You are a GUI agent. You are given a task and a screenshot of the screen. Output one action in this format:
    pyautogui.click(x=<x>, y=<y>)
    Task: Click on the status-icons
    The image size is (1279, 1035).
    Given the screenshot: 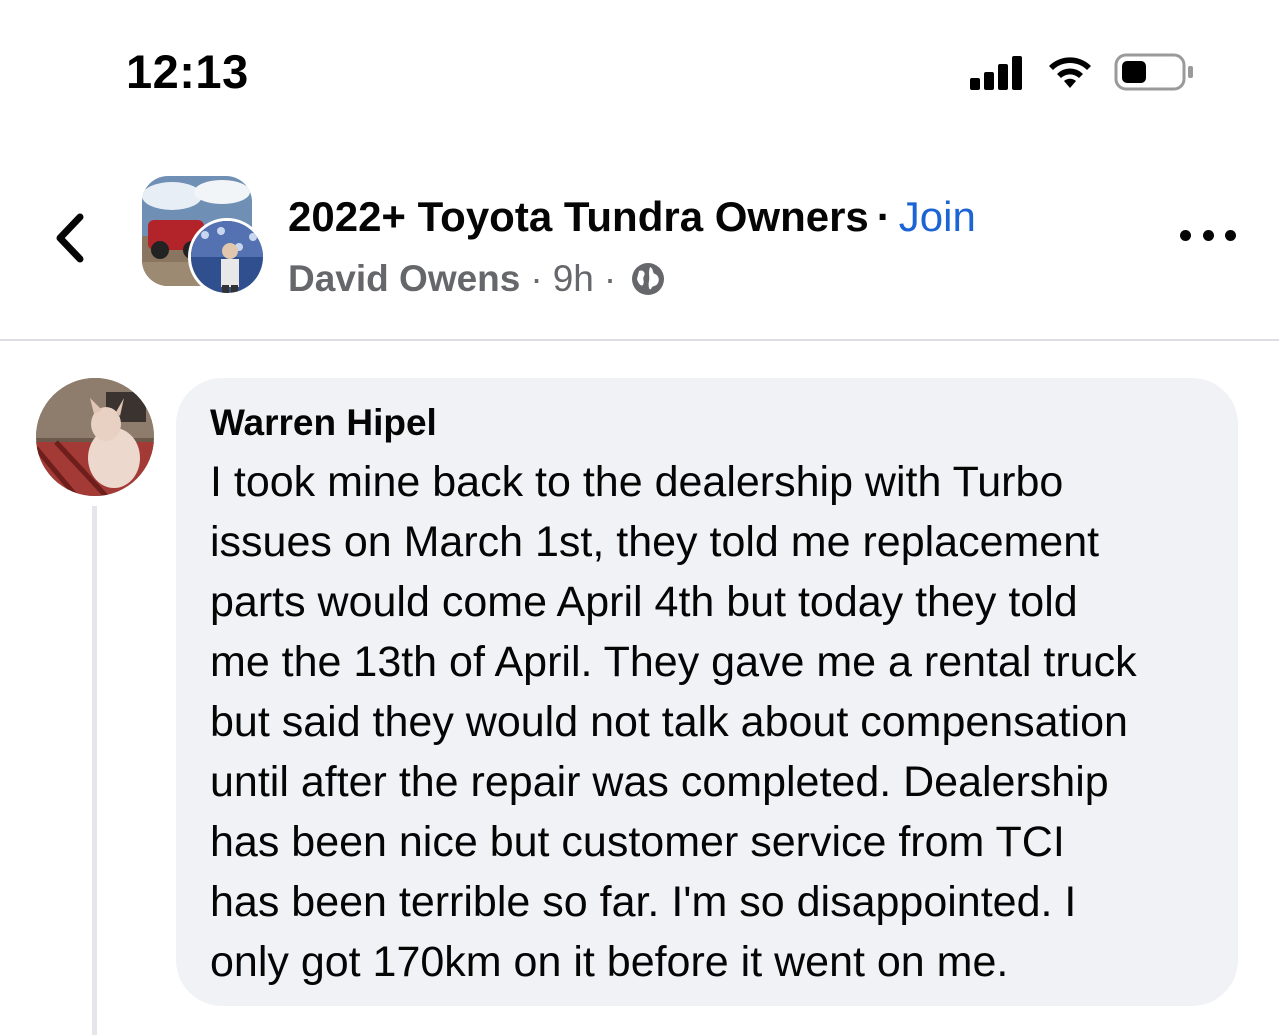 What is the action you would take?
    pyautogui.click(x=1088, y=74)
    